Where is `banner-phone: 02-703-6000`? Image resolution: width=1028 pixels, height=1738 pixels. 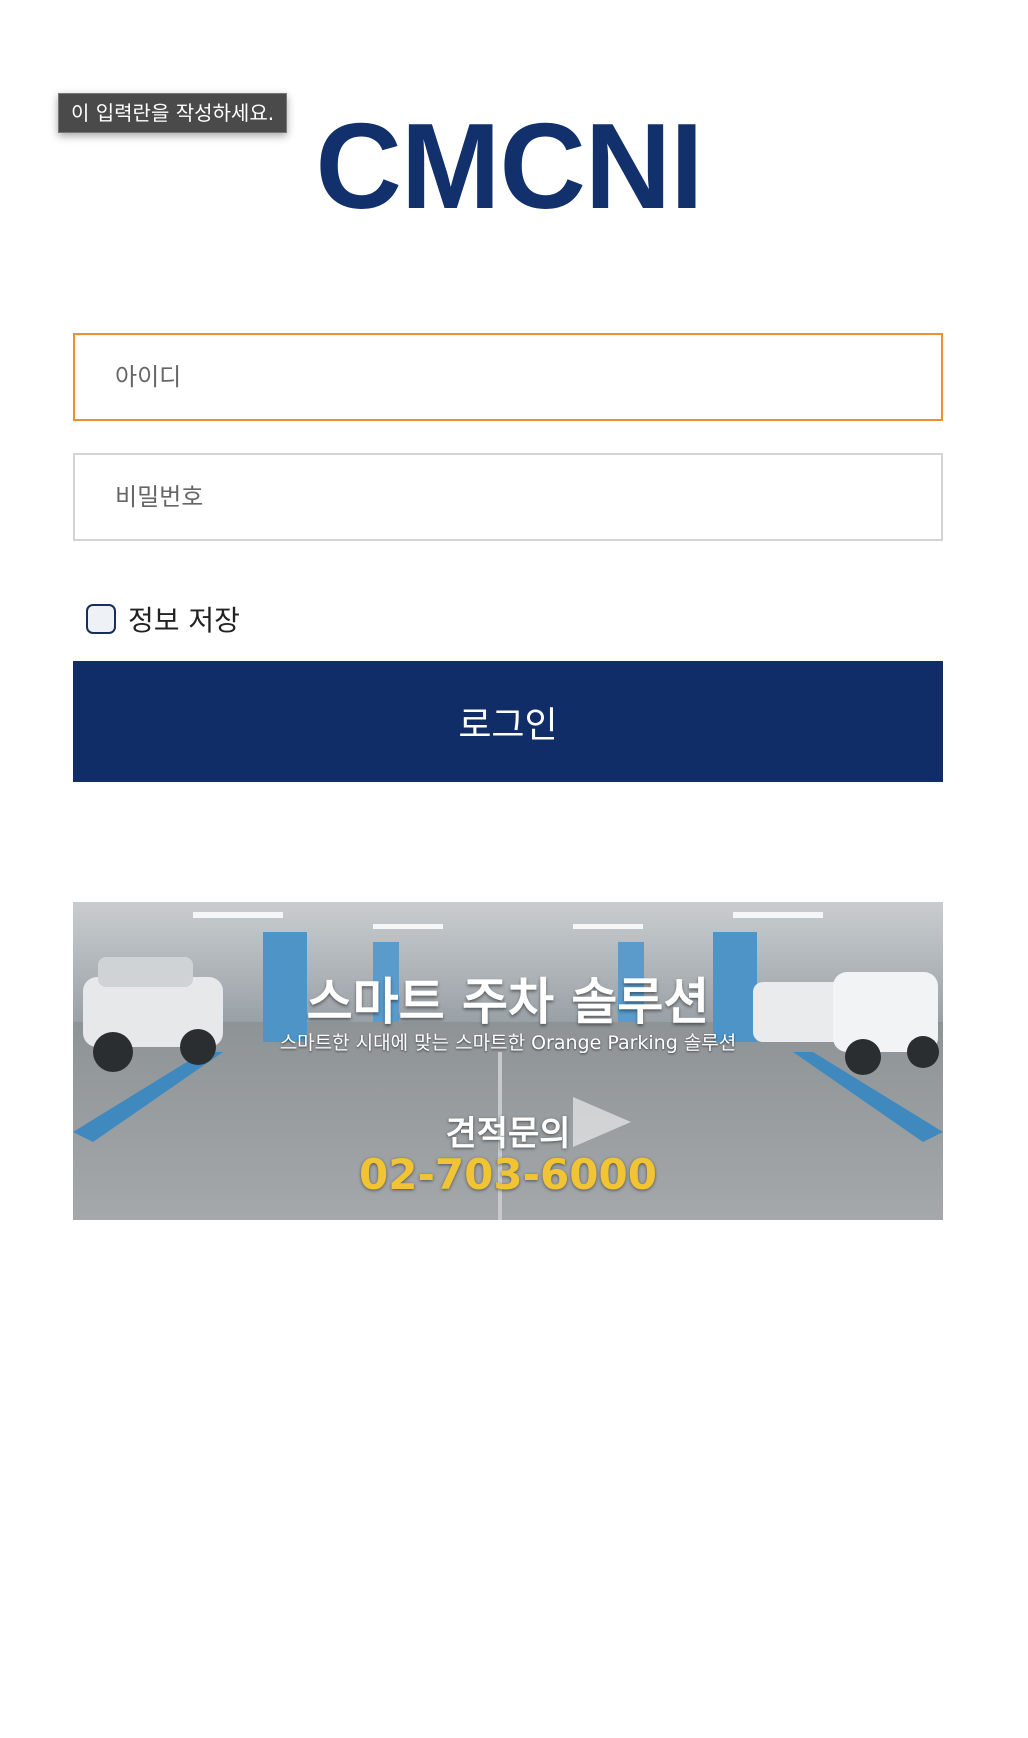 banner-phone: 02-703-6000 is located at coordinates (508, 1174).